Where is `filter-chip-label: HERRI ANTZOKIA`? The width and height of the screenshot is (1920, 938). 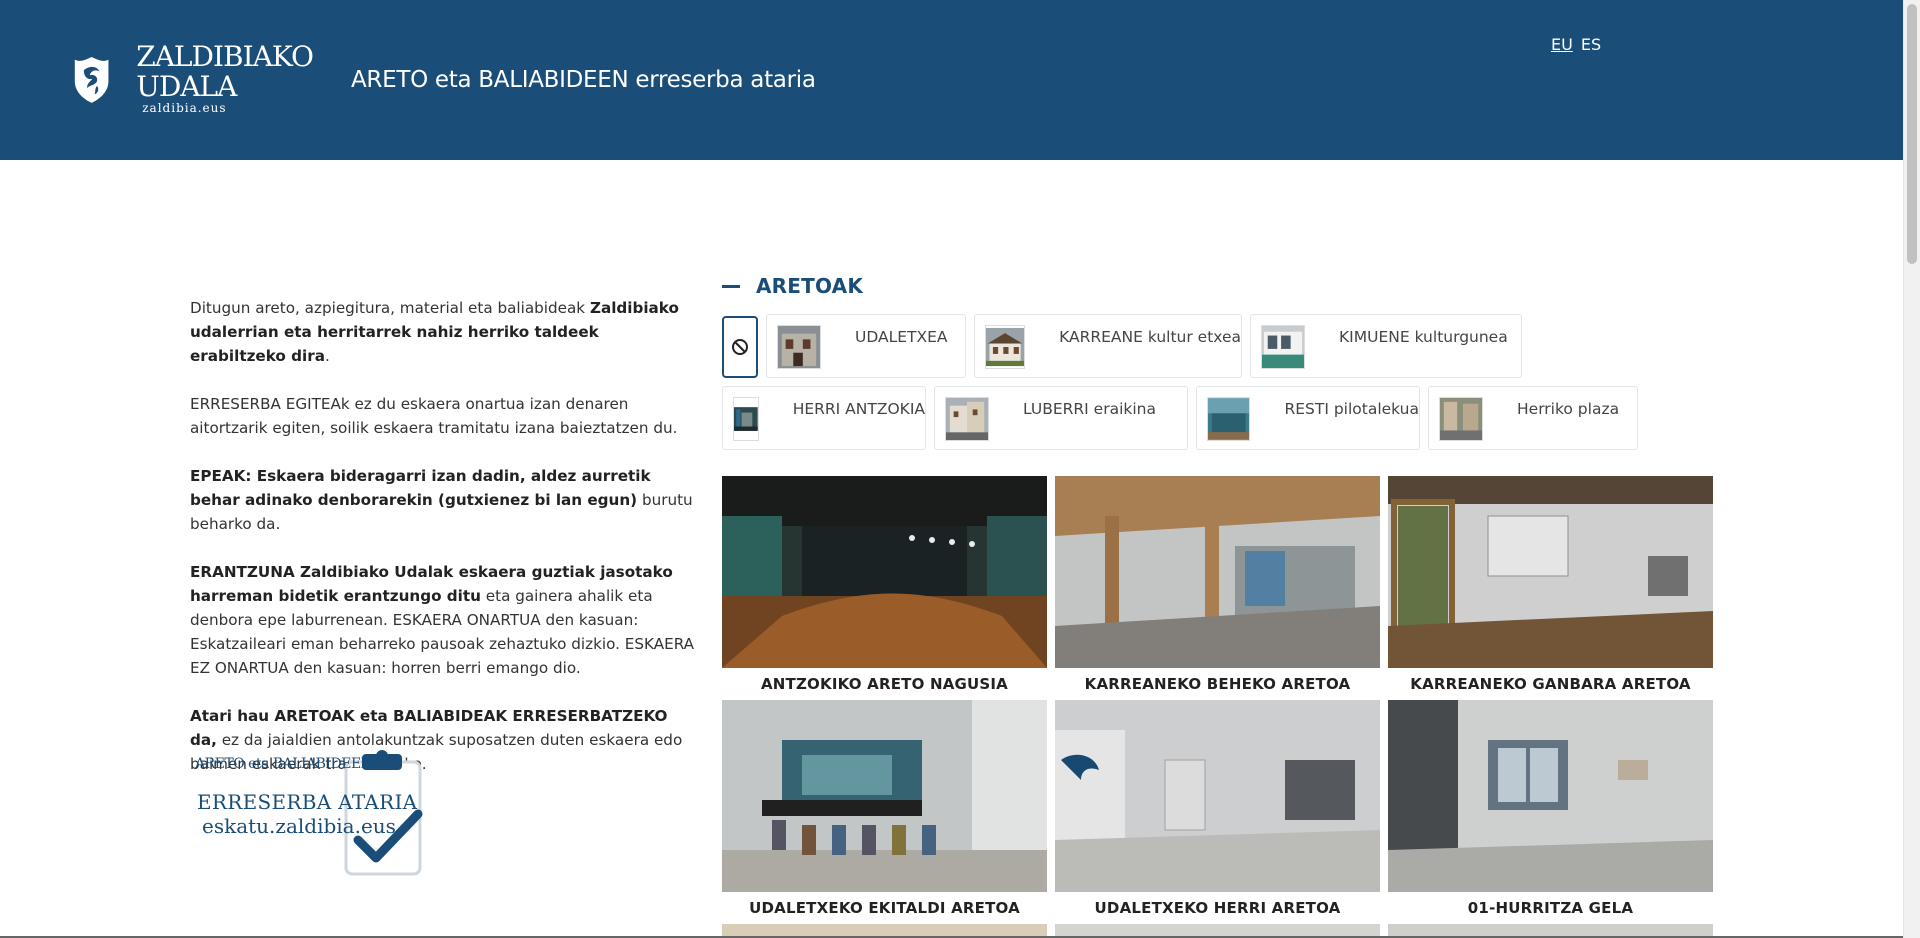 filter-chip-label: HERRI ANTZOKIA is located at coordinates (858, 409).